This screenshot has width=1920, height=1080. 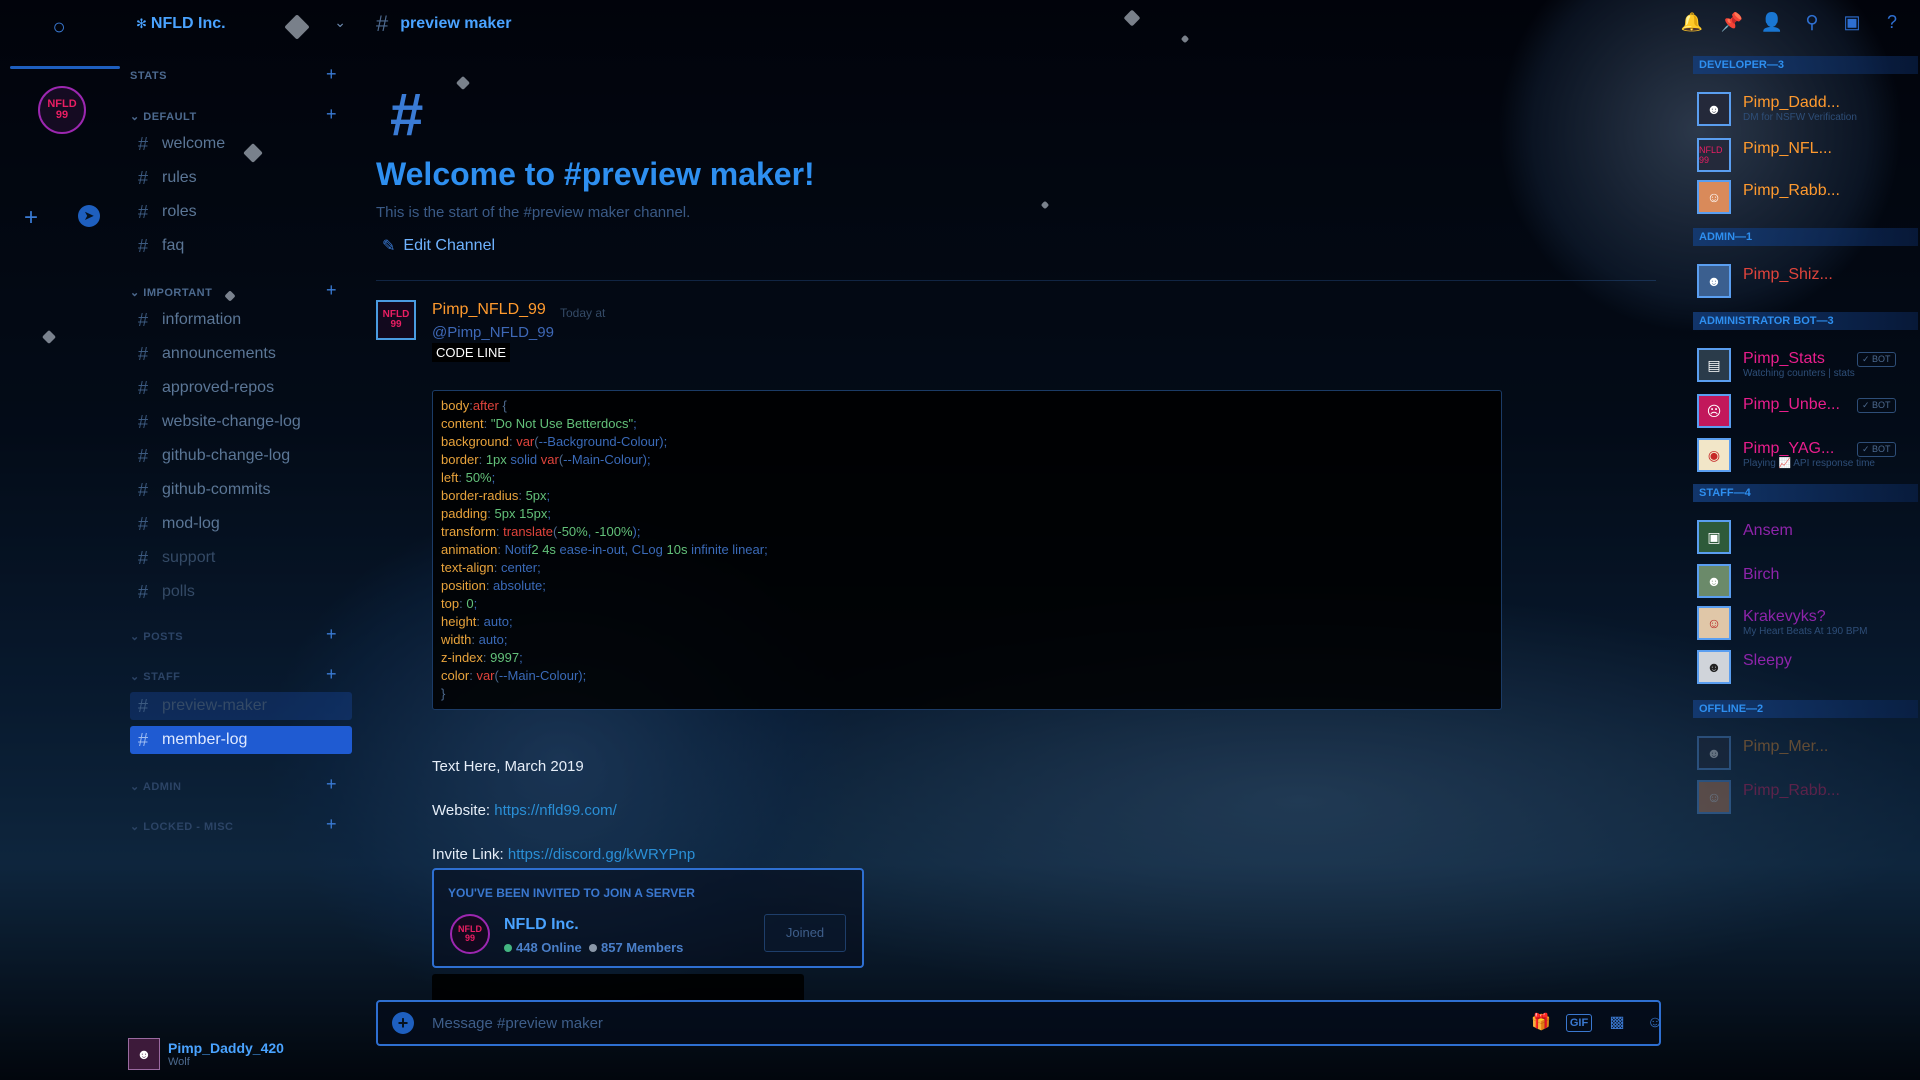 I want to click on members-dot-icon, so click(x=592, y=948).